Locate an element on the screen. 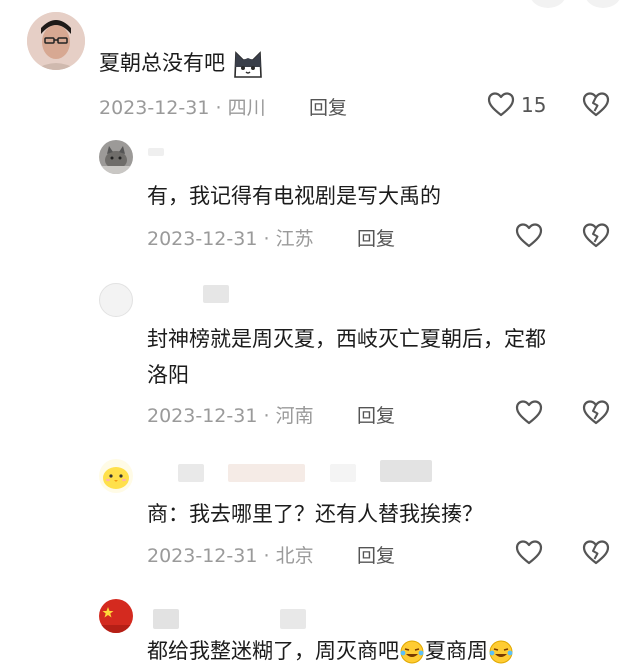  comment-text-part: 都给我整迷糊了，周灭商吧 is located at coordinates (273, 651).